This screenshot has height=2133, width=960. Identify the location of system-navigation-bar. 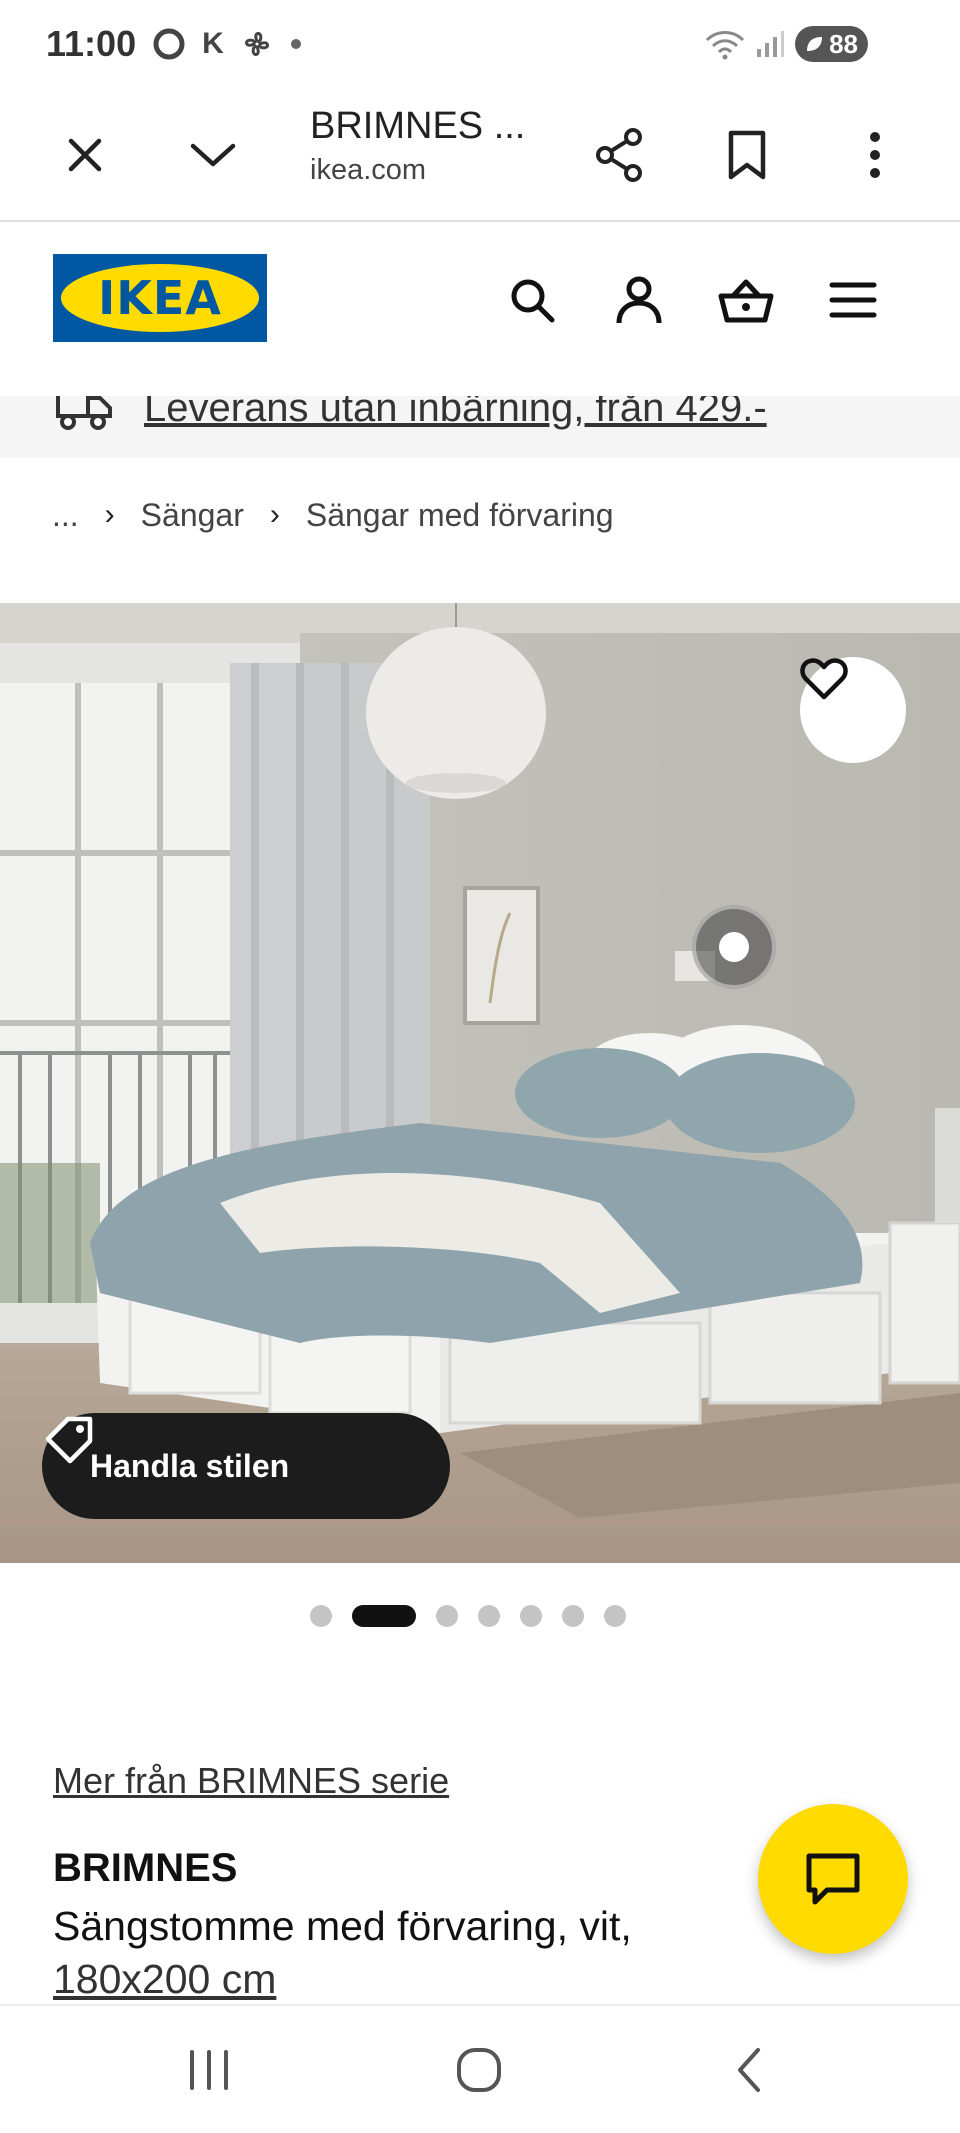
(480, 2068).